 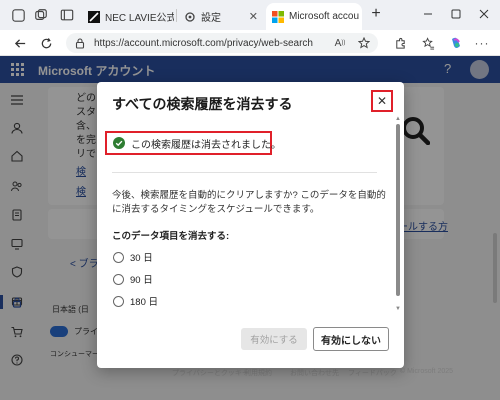 What do you see at coordinates (495, 268) in the screenshot?
I see `page-scrollbar-thumb` at bounding box center [495, 268].